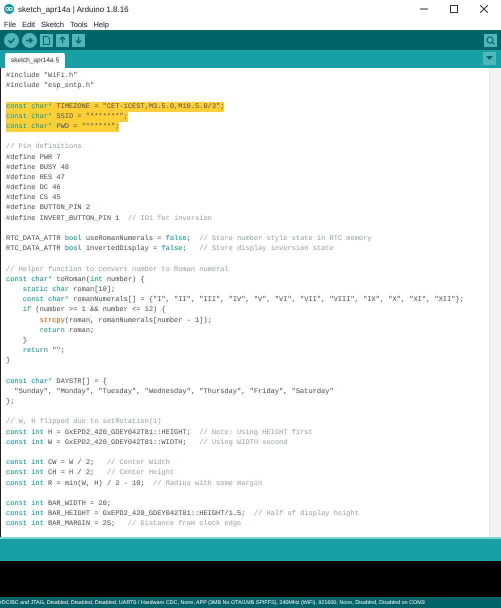 Image resolution: width=501 pixels, height=608 pixels. I want to click on upload-button, so click(29, 40).